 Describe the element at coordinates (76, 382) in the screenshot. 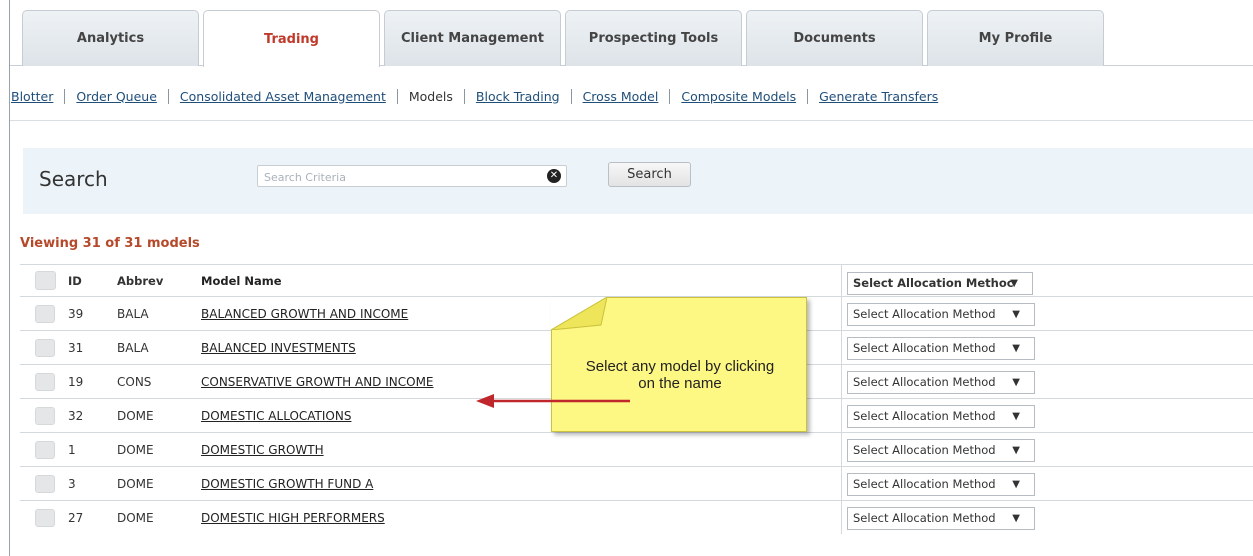

I see `model-id: 19` at that location.